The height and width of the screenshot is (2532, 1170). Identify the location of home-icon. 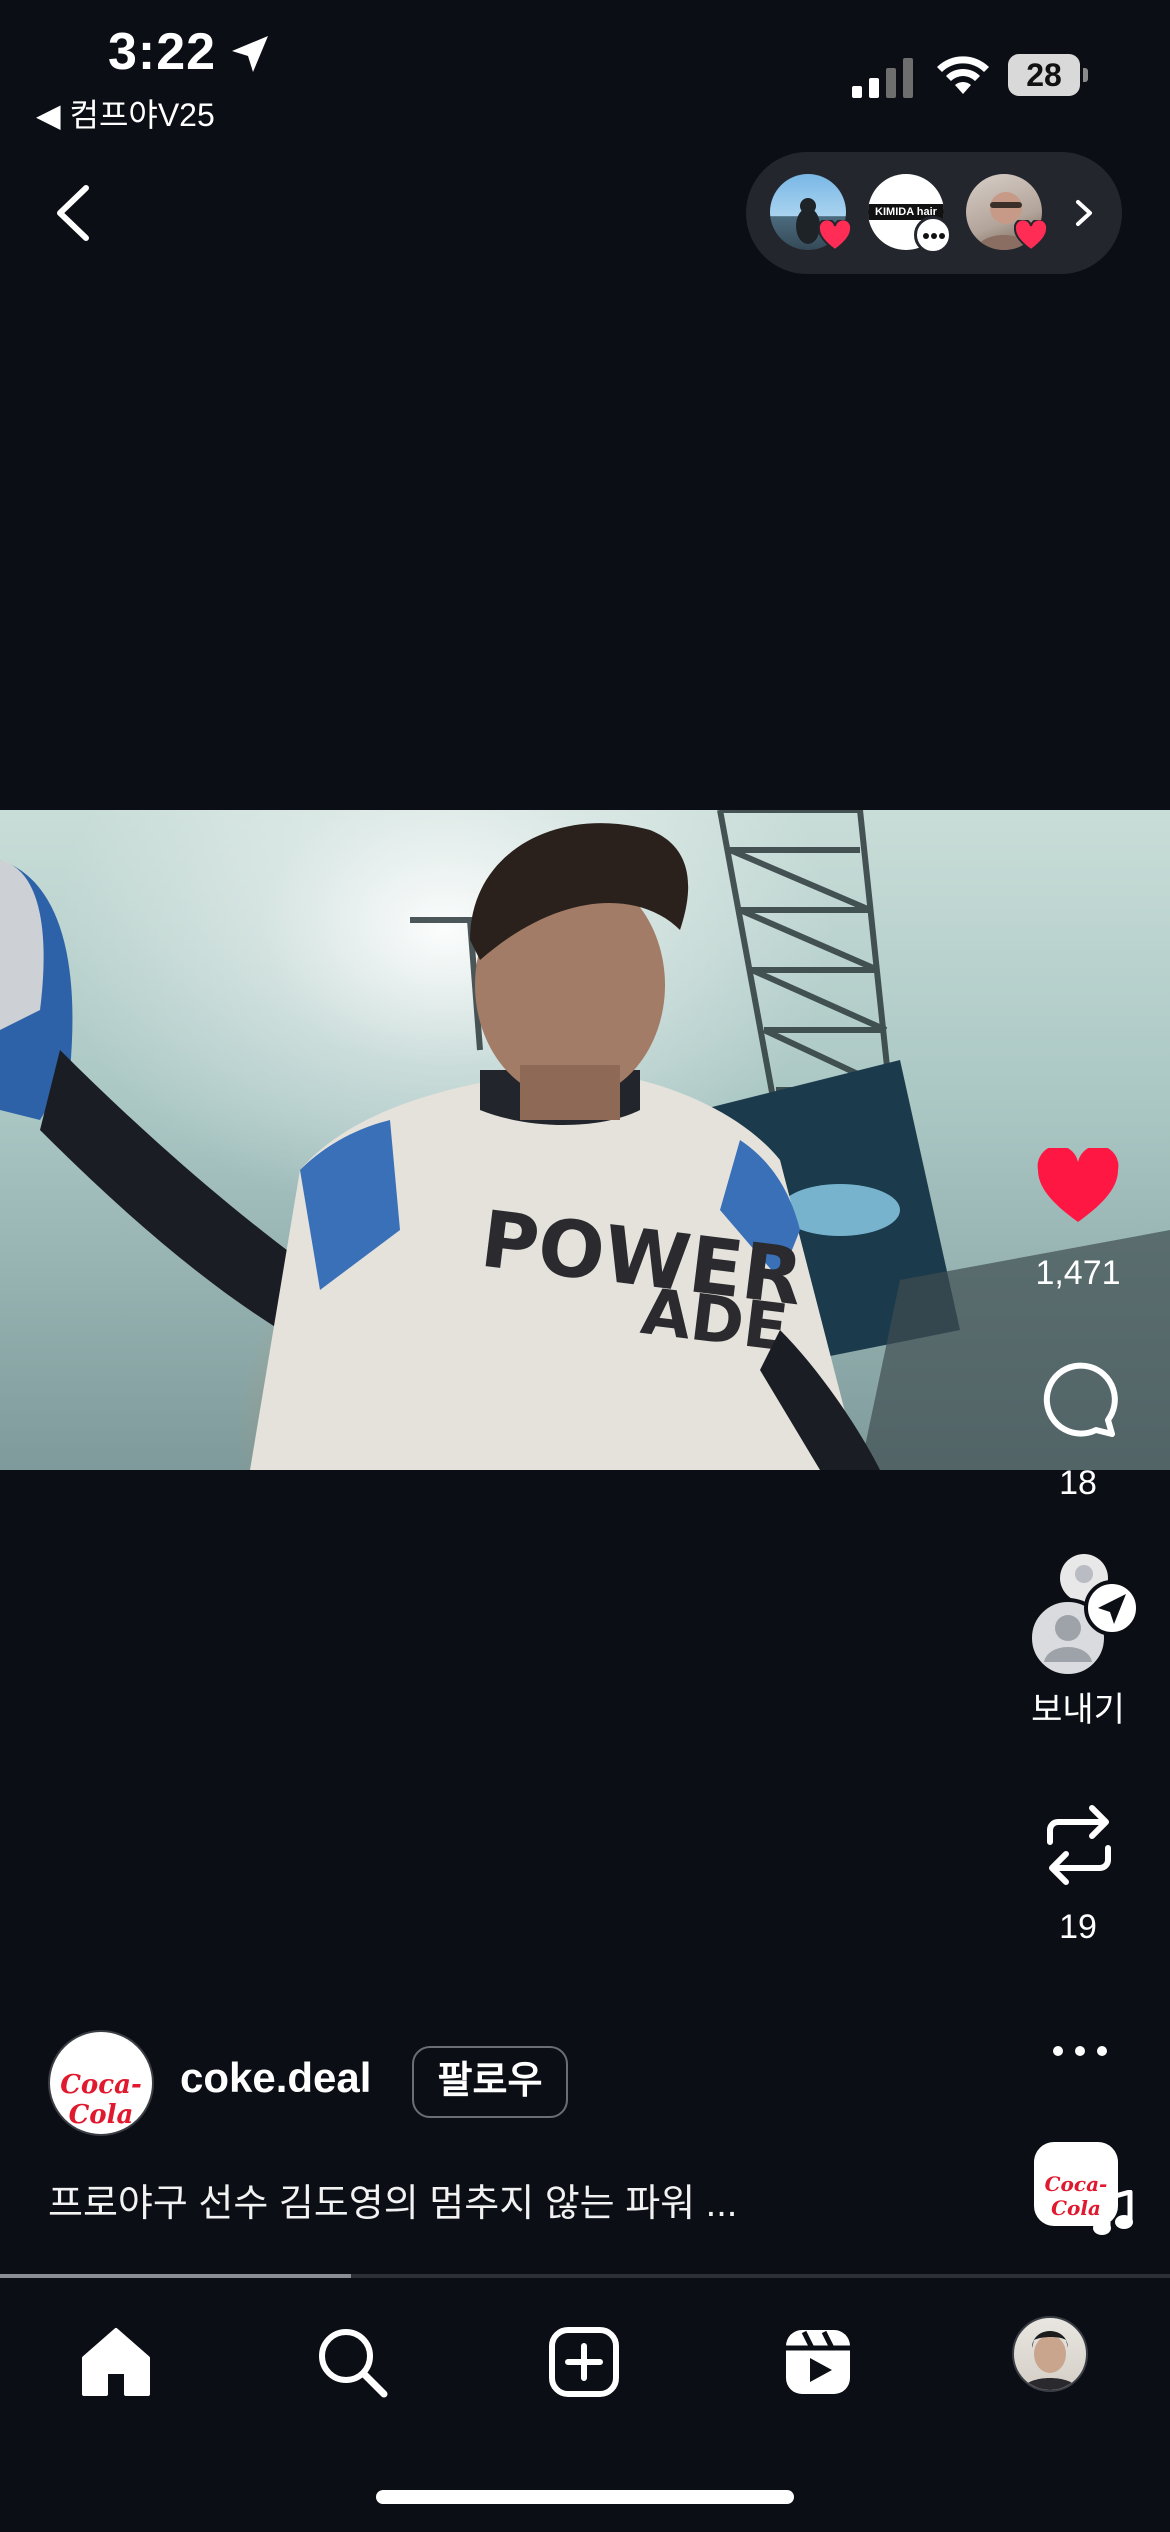
(116, 2362).